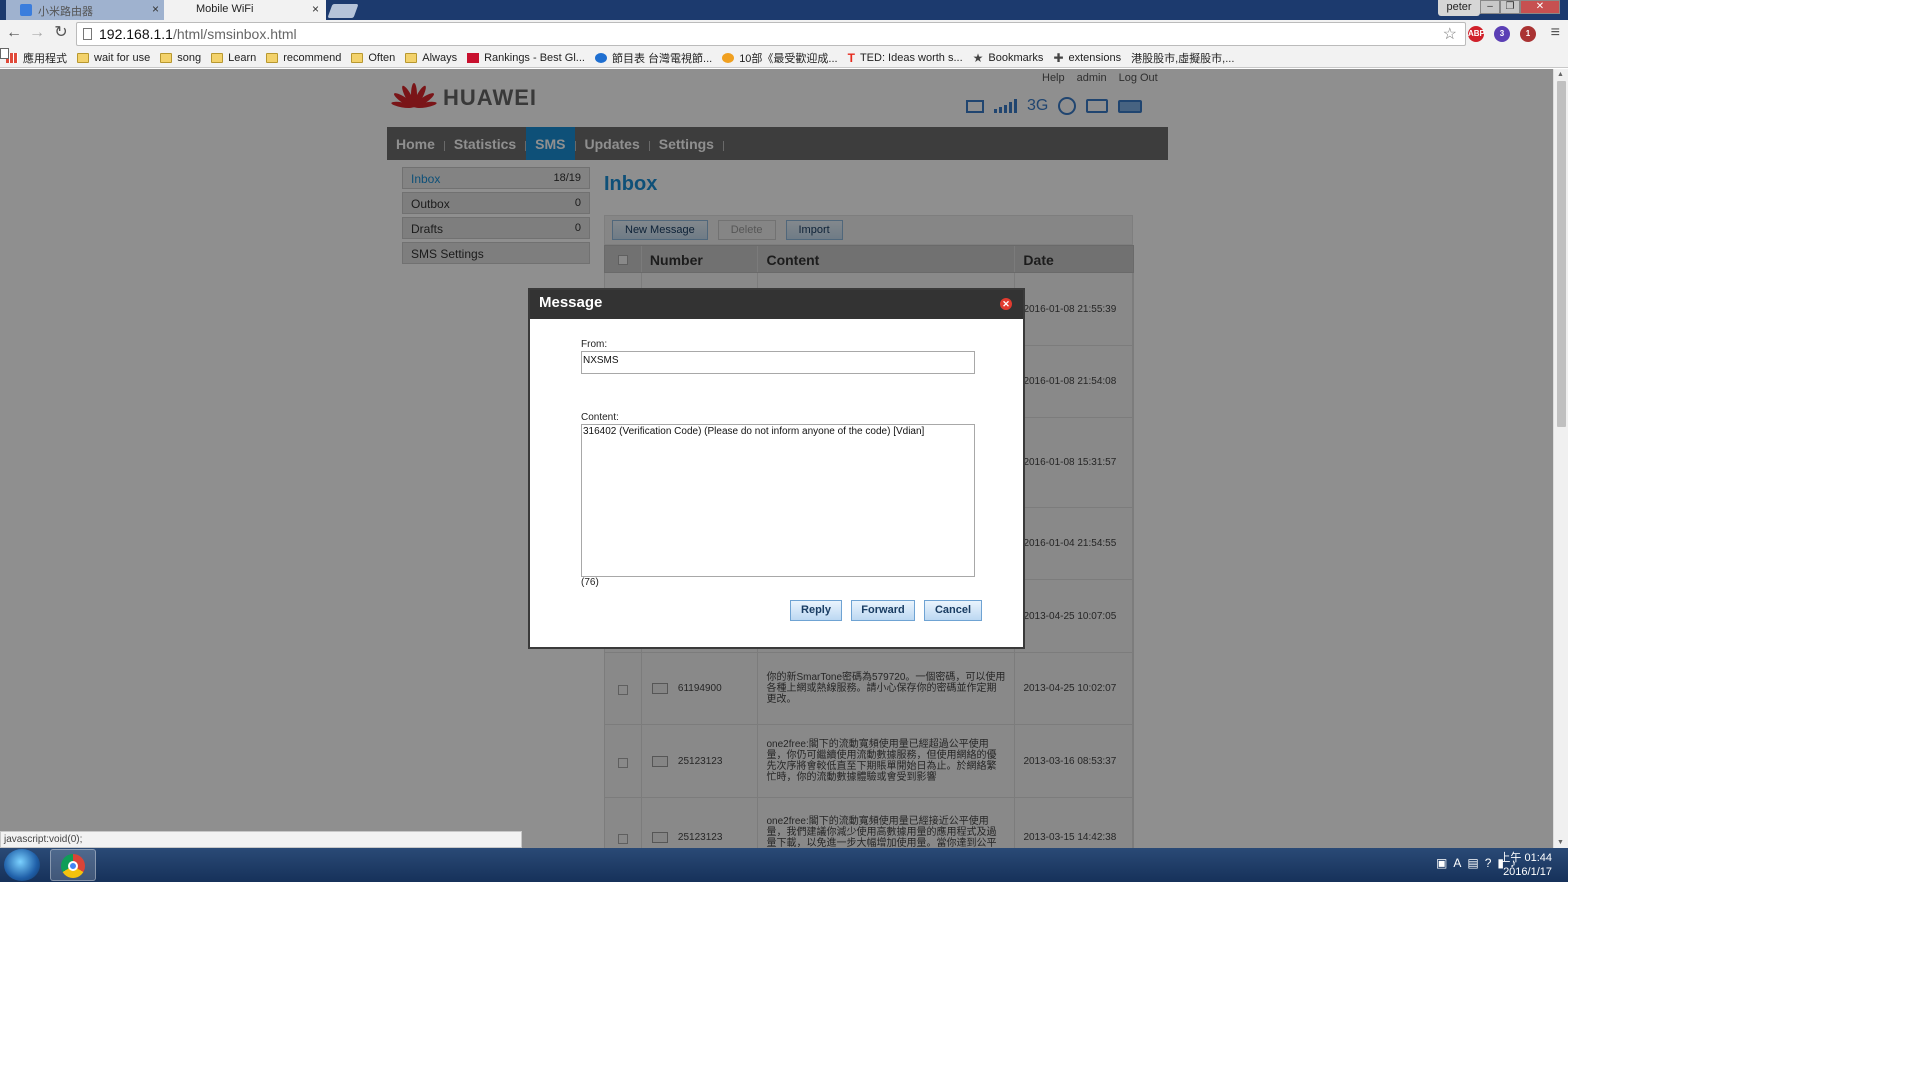 This screenshot has width=1920, height=1080. Describe the element at coordinates (1560, 74) in the screenshot. I see `scroll-up-icon: ▲` at that location.